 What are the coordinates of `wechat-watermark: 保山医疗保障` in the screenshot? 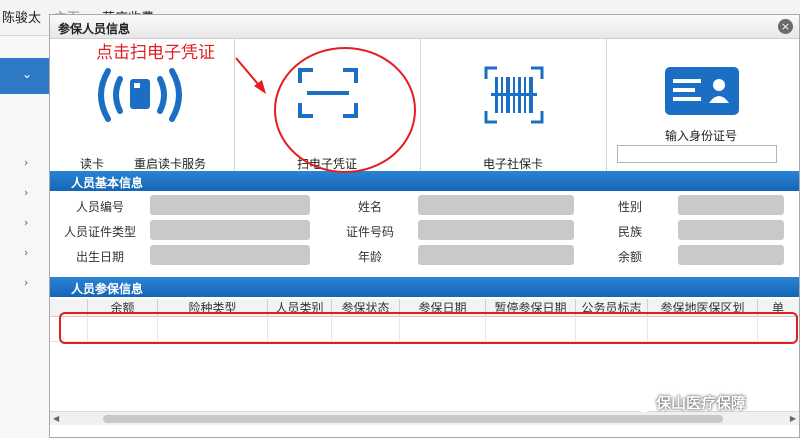 It's located at (713, 403).